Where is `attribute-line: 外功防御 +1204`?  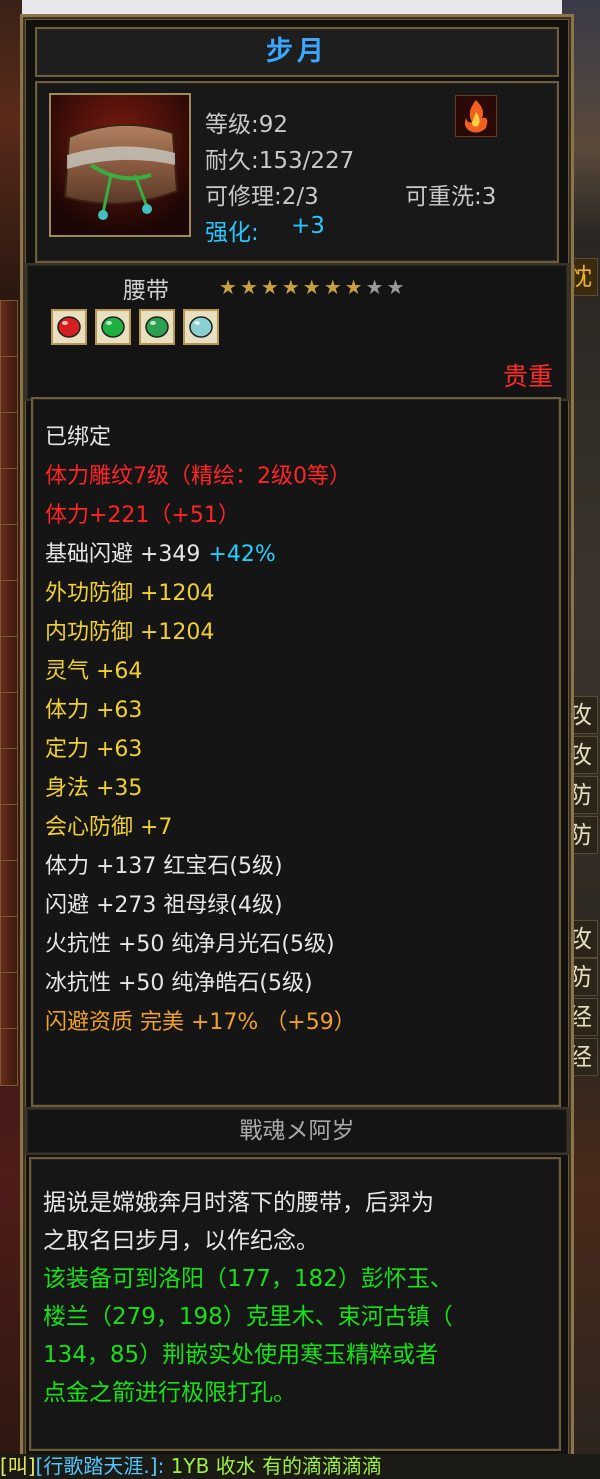
attribute-line: 外功防御 +1204 is located at coordinates (129, 591).